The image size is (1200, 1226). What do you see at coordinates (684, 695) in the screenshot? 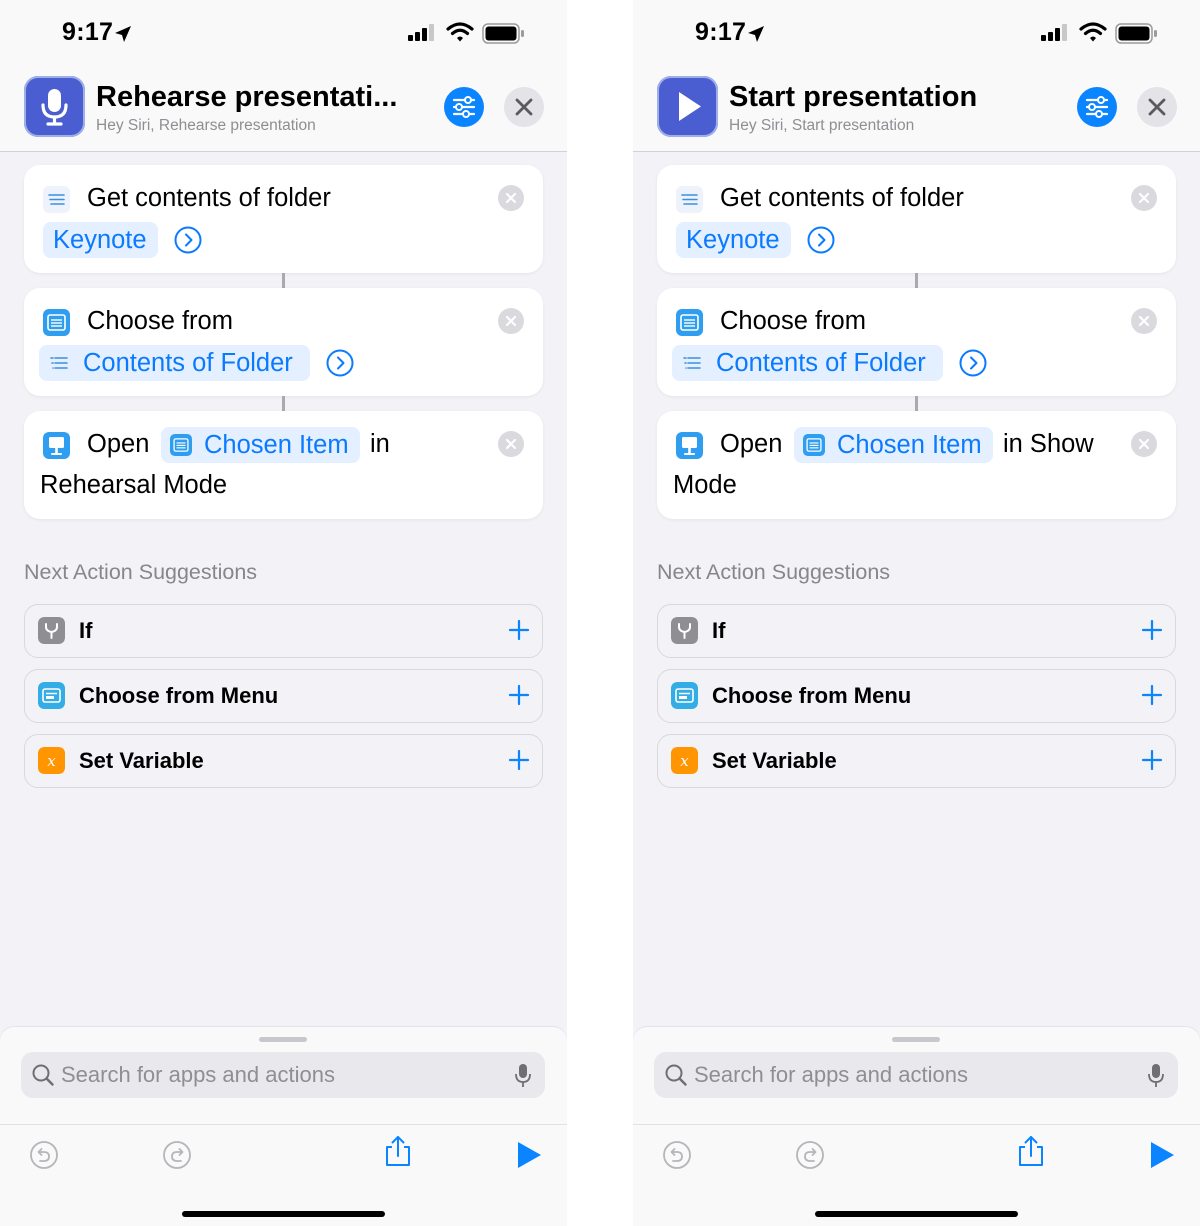
I see `menu-icon` at bounding box center [684, 695].